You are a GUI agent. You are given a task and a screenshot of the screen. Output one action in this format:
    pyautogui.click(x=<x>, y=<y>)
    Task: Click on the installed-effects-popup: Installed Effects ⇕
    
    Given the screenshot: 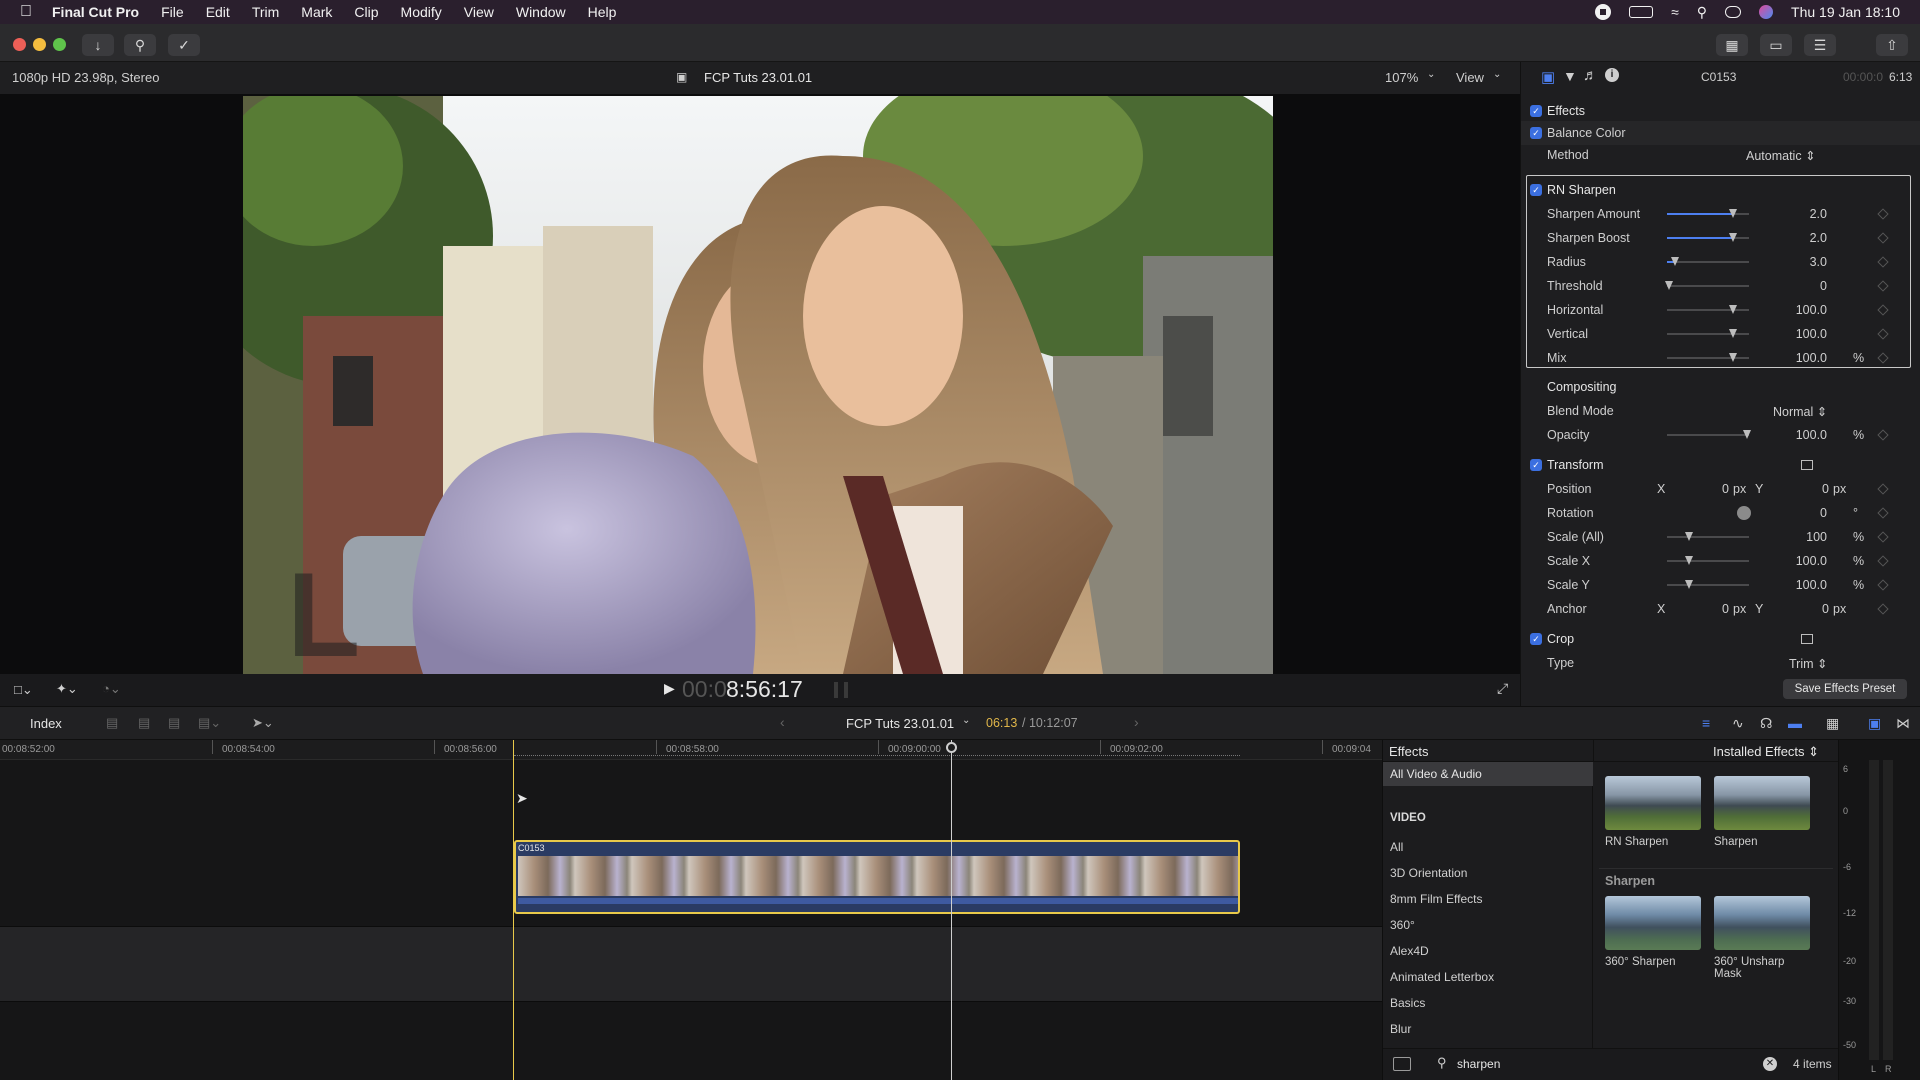 What is the action you would take?
    pyautogui.click(x=1766, y=752)
    